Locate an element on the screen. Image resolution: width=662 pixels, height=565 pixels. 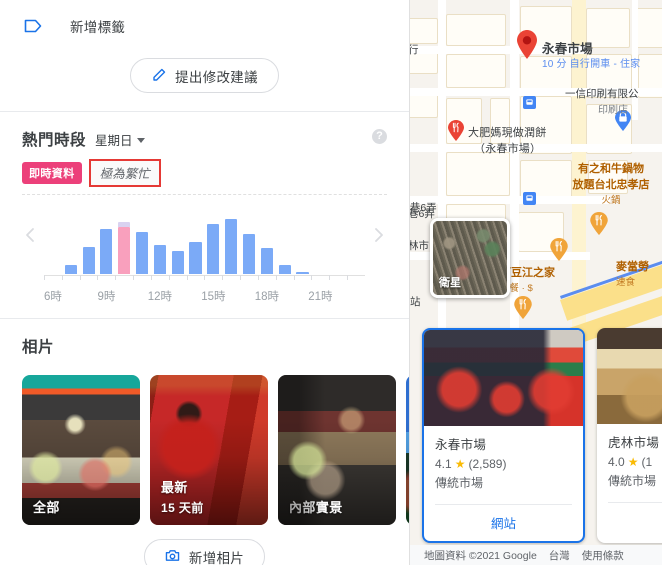
chart-x-label: 6時 is located at coordinates (52, 297).